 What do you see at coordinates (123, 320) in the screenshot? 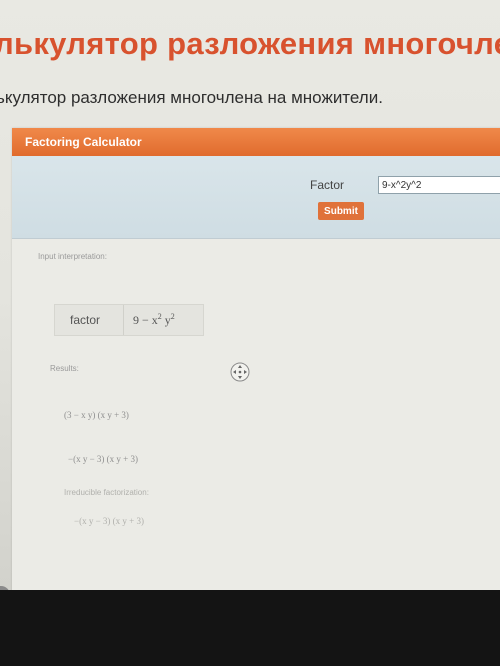
I see `interpretation-divider` at bounding box center [123, 320].